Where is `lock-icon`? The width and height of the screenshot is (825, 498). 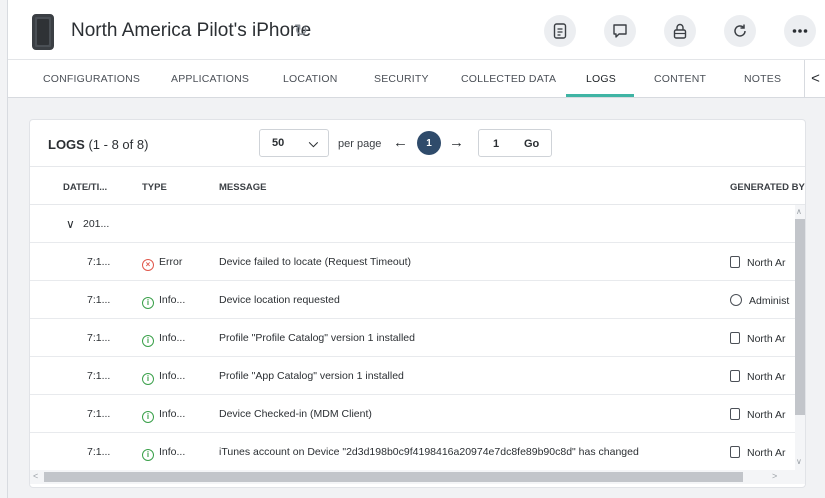
lock-icon is located at coordinates (680, 31).